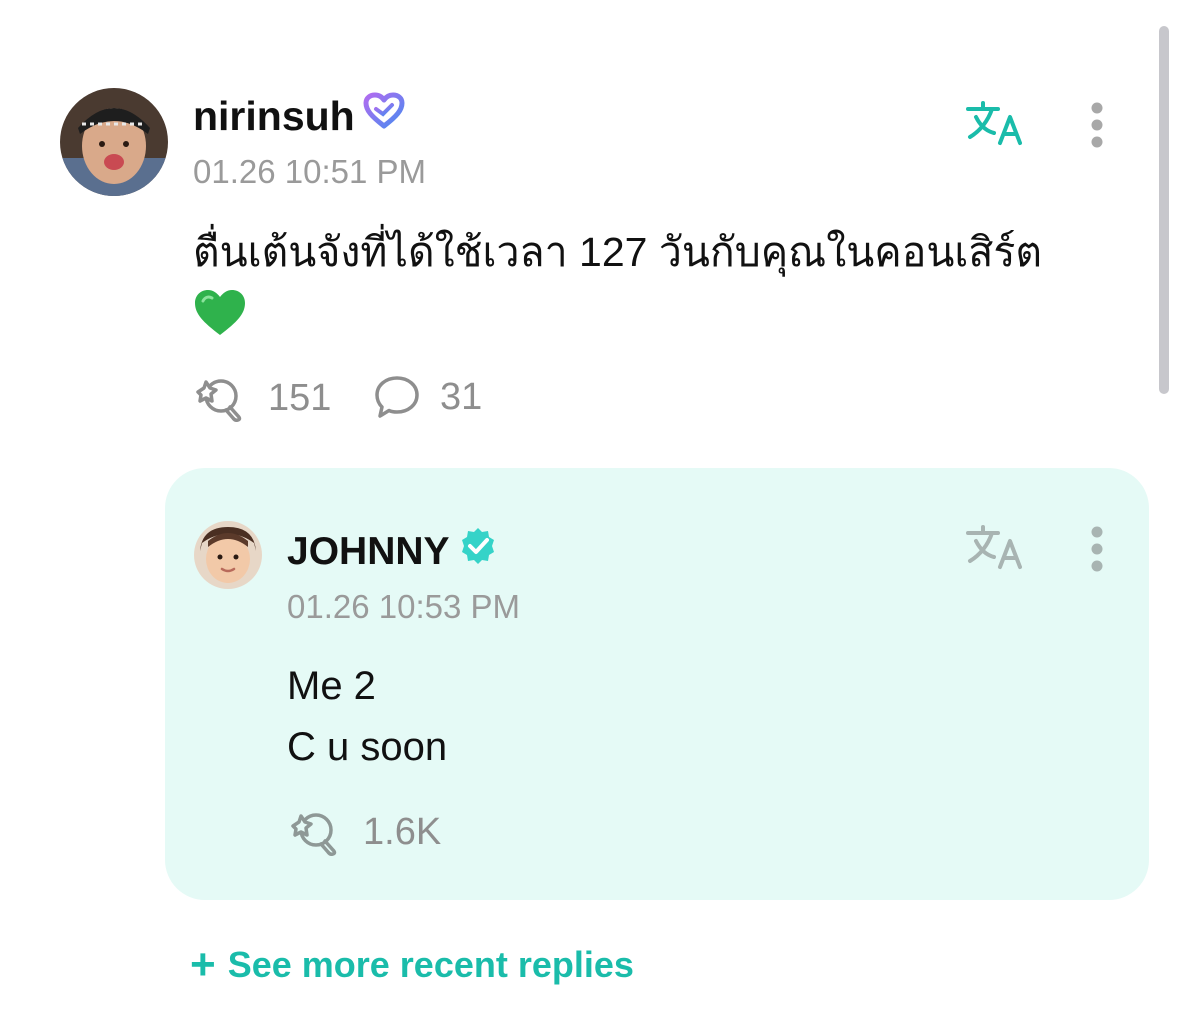  I want to click on reply-translate-button, so click(996, 548).